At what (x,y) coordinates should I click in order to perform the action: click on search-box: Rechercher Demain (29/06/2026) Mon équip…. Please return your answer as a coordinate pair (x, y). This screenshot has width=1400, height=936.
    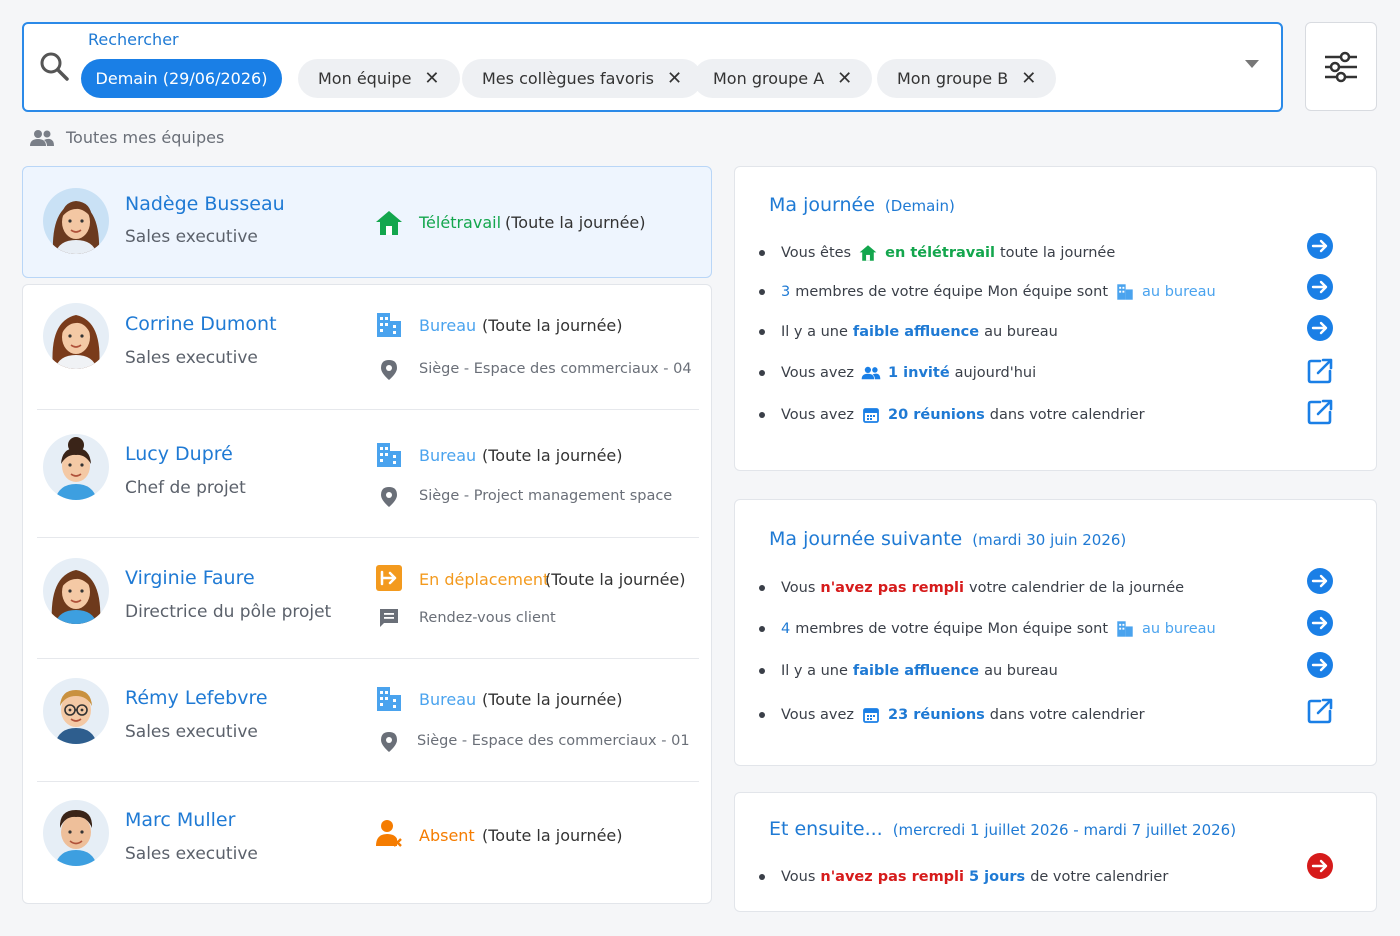
    Looking at the image, I should click on (652, 67).